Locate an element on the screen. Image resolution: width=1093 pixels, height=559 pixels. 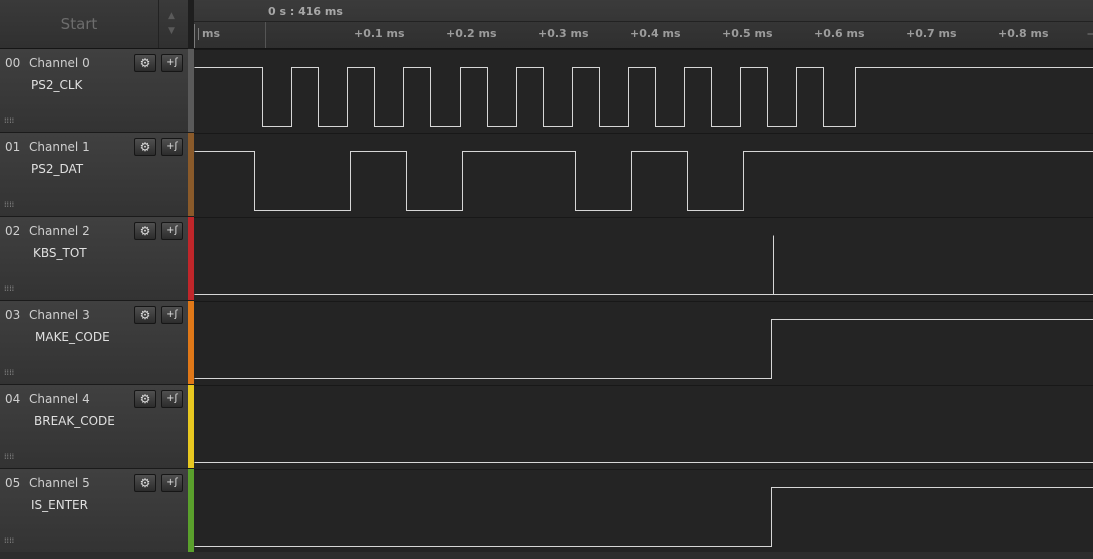
channel-name: Channel 3 is located at coordinates (59, 315).